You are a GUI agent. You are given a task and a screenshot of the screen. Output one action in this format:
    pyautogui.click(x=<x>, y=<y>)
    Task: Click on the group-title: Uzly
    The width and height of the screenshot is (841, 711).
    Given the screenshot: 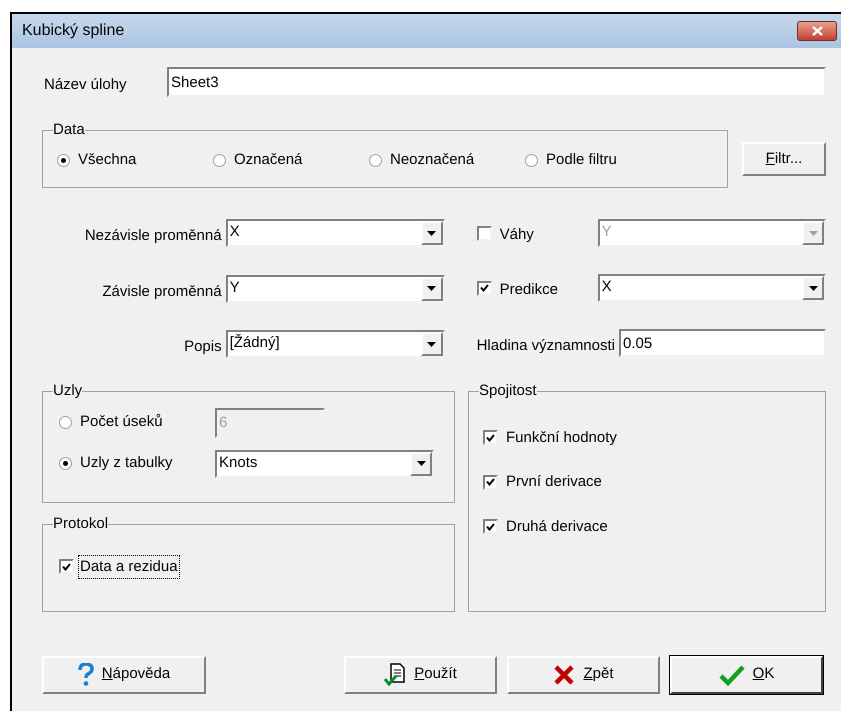 What is the action you would take?
    pyautogui.click(x=67, y=391)
    